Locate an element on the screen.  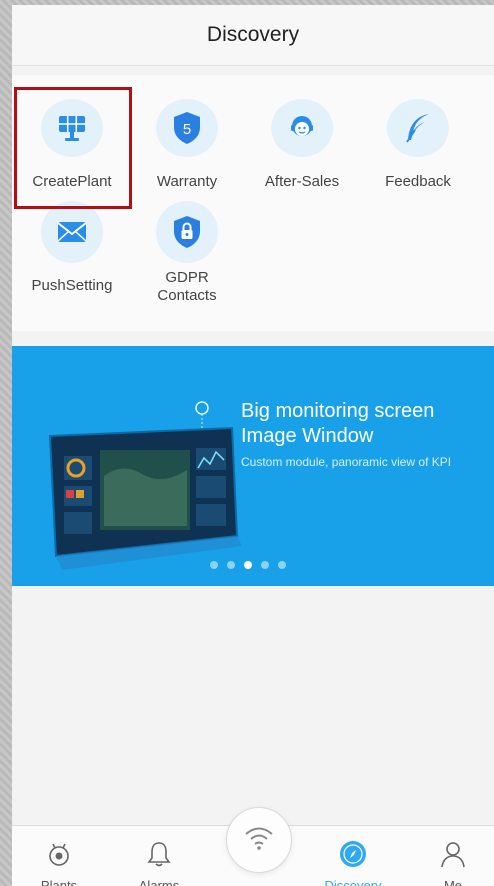
gdpr-contacts-tile: GDPR Contacts is located at coordinates (187, 251).